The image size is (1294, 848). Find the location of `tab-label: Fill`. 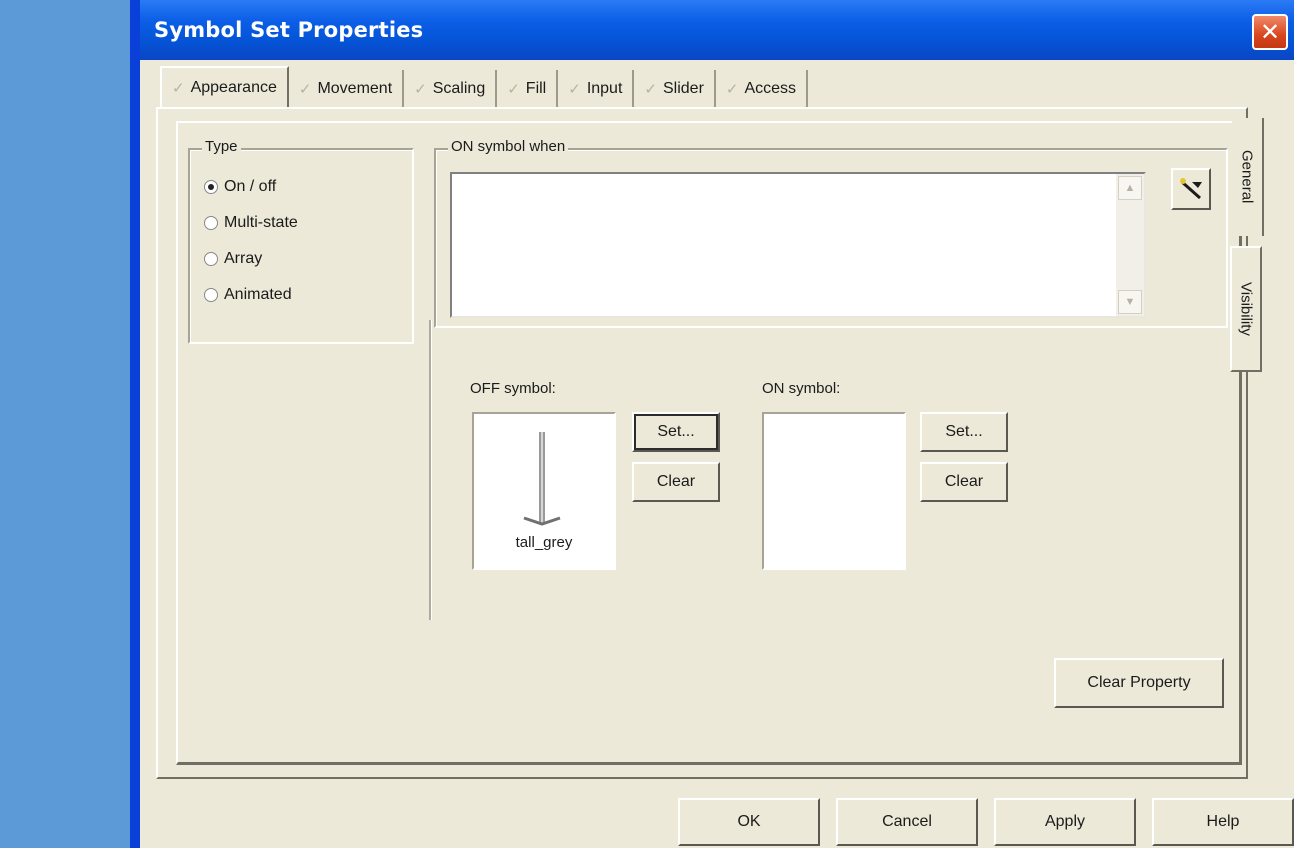

tab-label: Fill is located at coordinates (536, 88).